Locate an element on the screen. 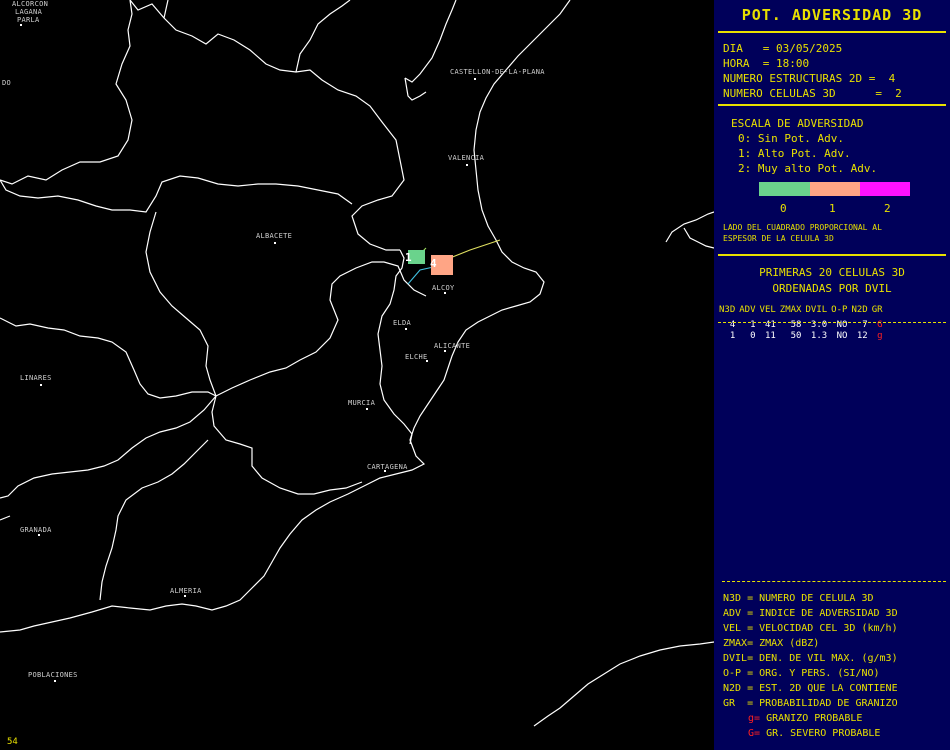 Image resolution: width=950 pixels, height=750 pixels. city-label: GRANADA is located at coordinates (36, 530).